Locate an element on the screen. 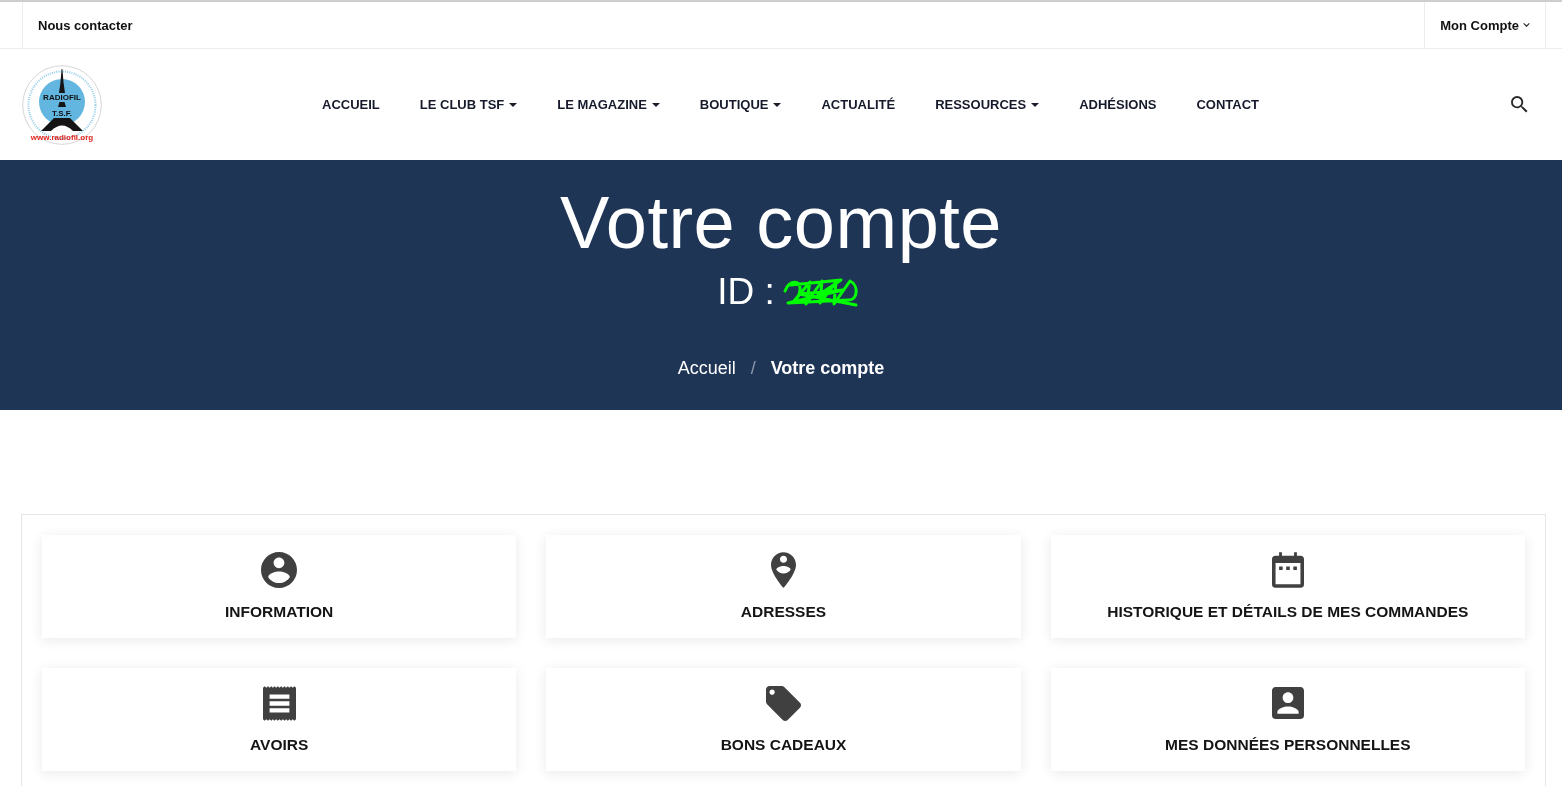 The width and height of the screenshot is (1562, 786). tag-icon is located at coordinates (783, 703).